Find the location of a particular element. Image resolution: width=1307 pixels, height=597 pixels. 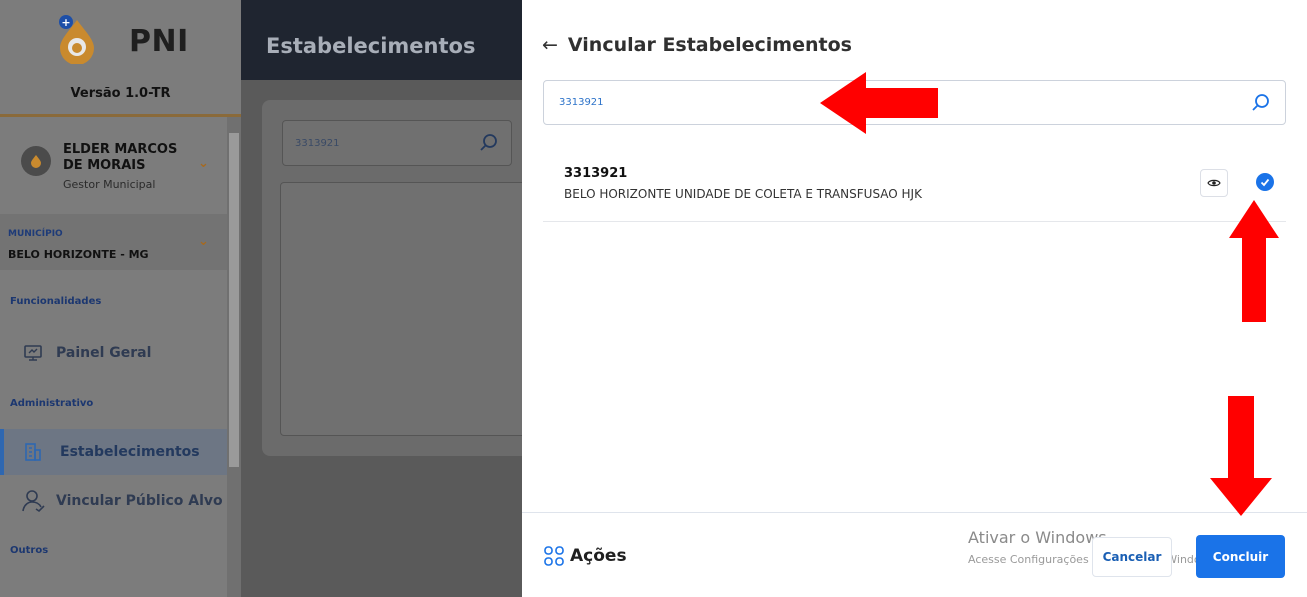

confirm-button: Concluir is located at coordinates (1240, 556).